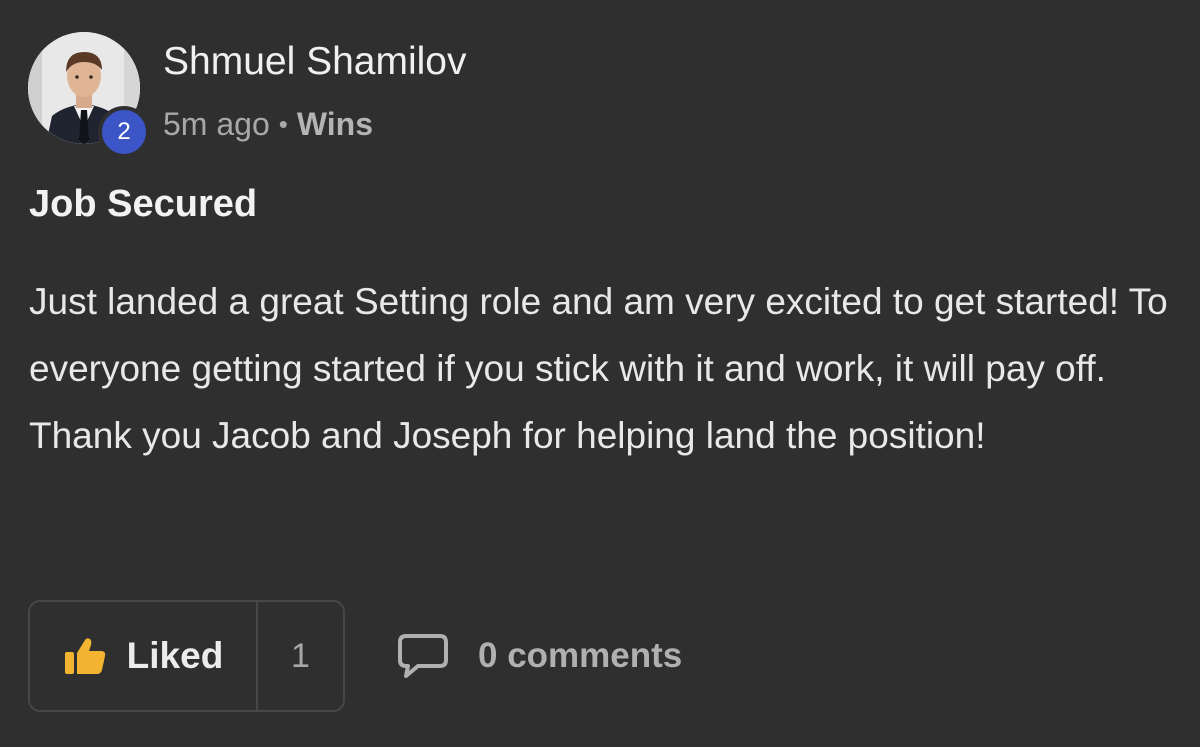 The height and width of the screenshot is (747, 1200). Describe the element at coordinates (423, 656) in the screenshot. I see `comment-bubble-icon` at that location.